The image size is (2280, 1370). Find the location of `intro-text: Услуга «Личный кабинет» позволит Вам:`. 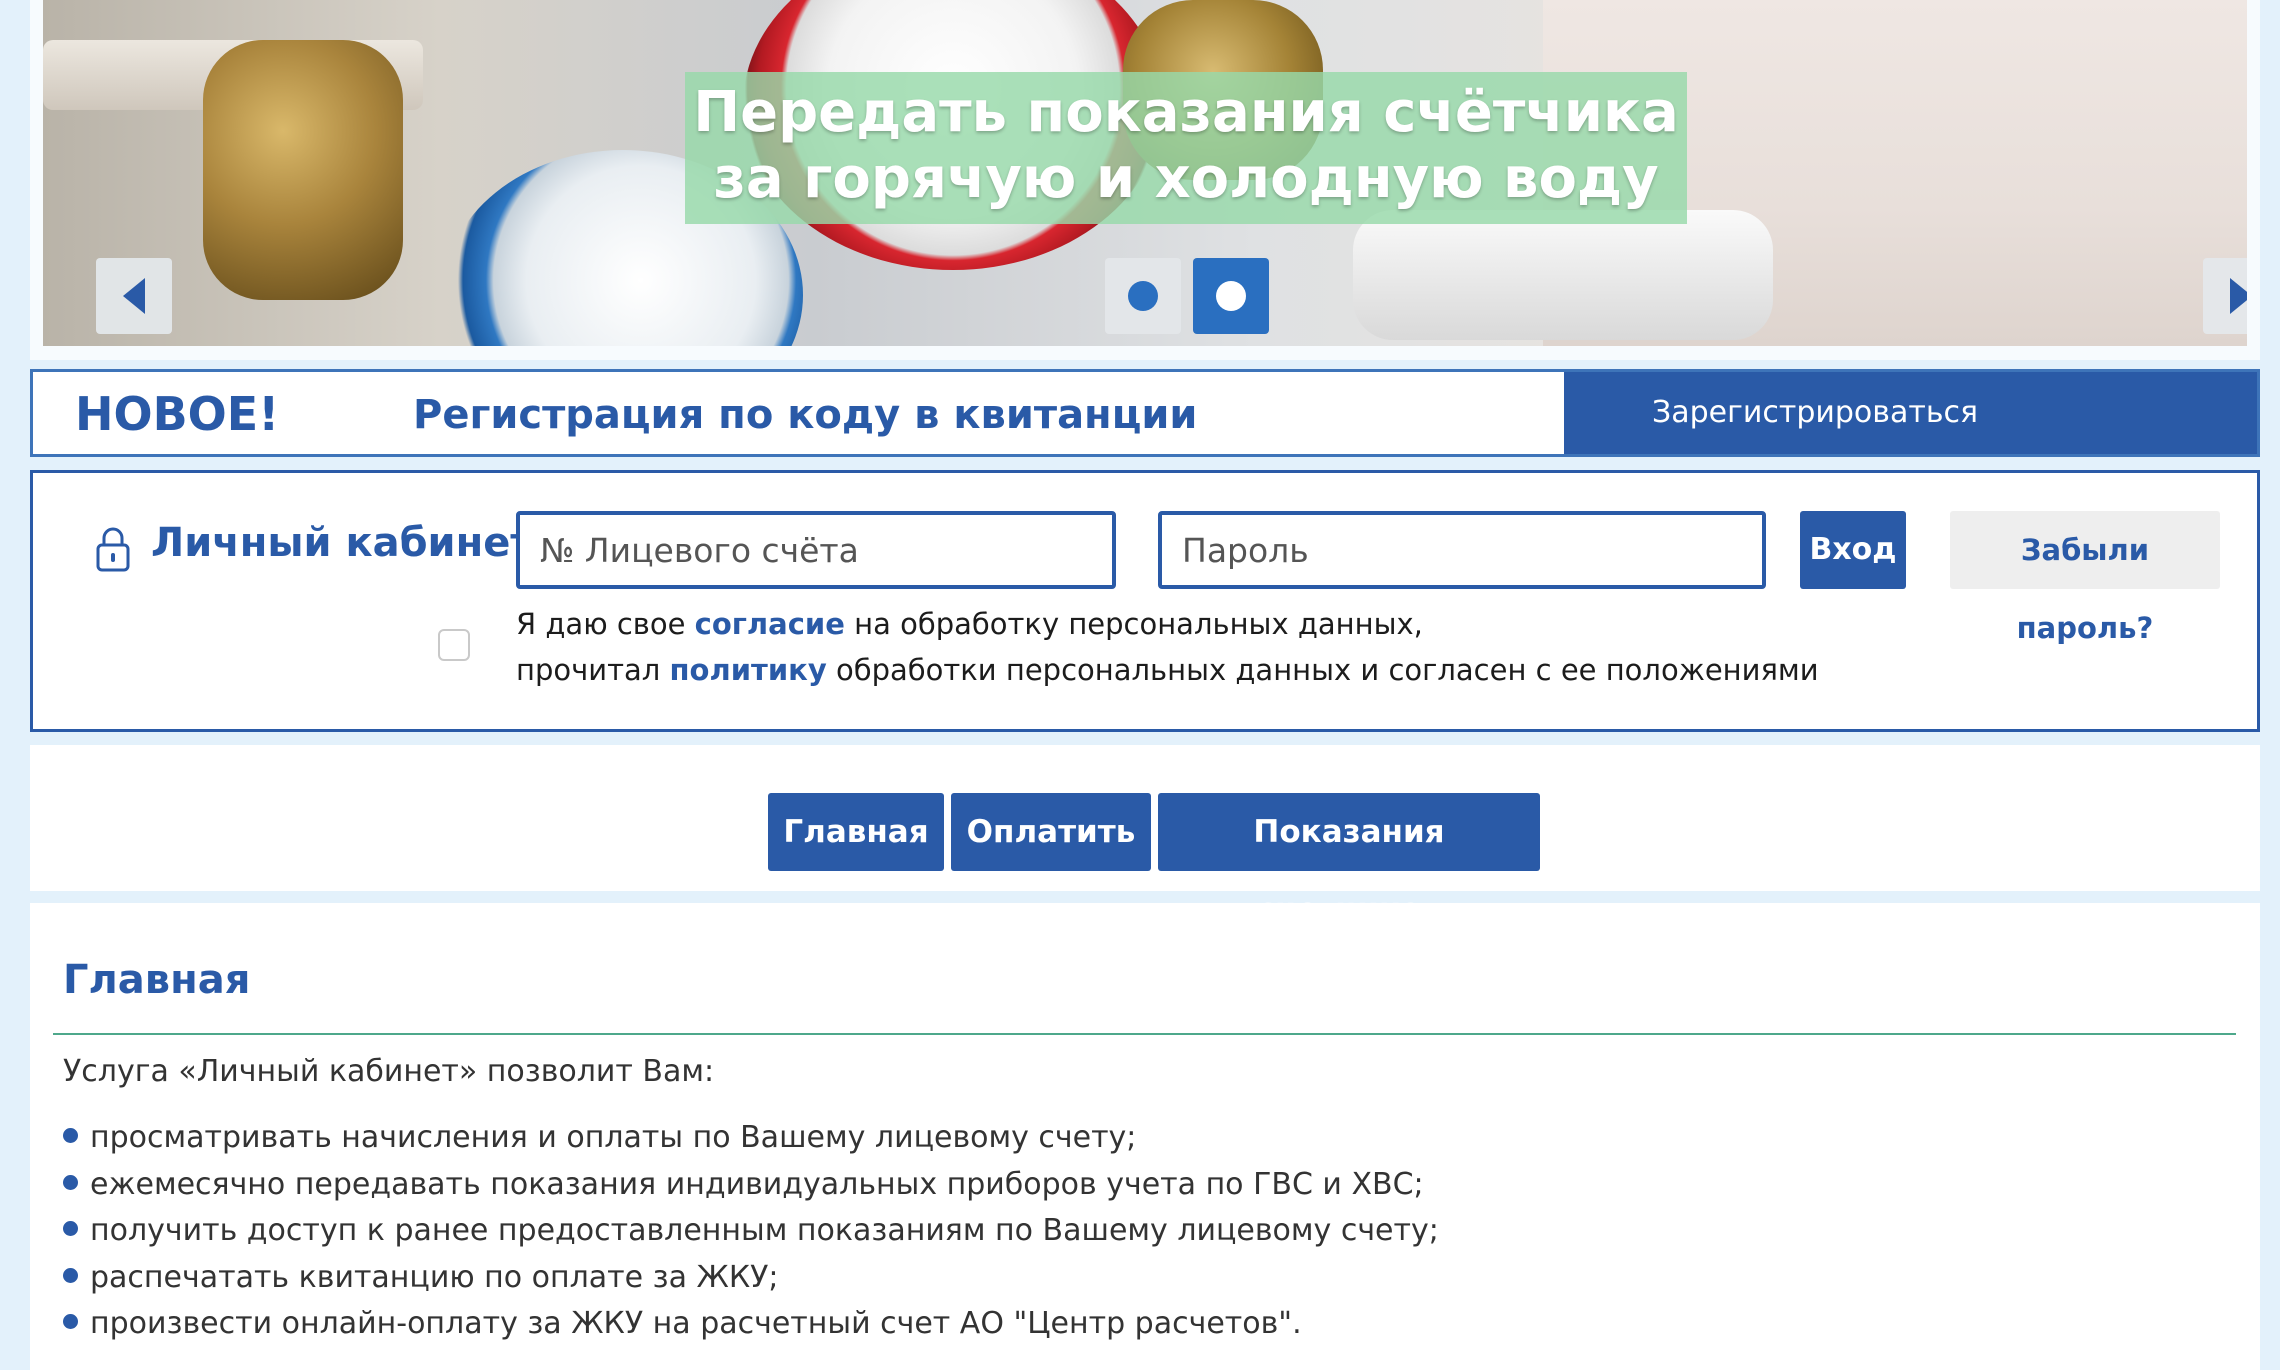

intro-text: Услуга «Личный кабинет» позволит Вам: is located at coordinates (389, 1071).